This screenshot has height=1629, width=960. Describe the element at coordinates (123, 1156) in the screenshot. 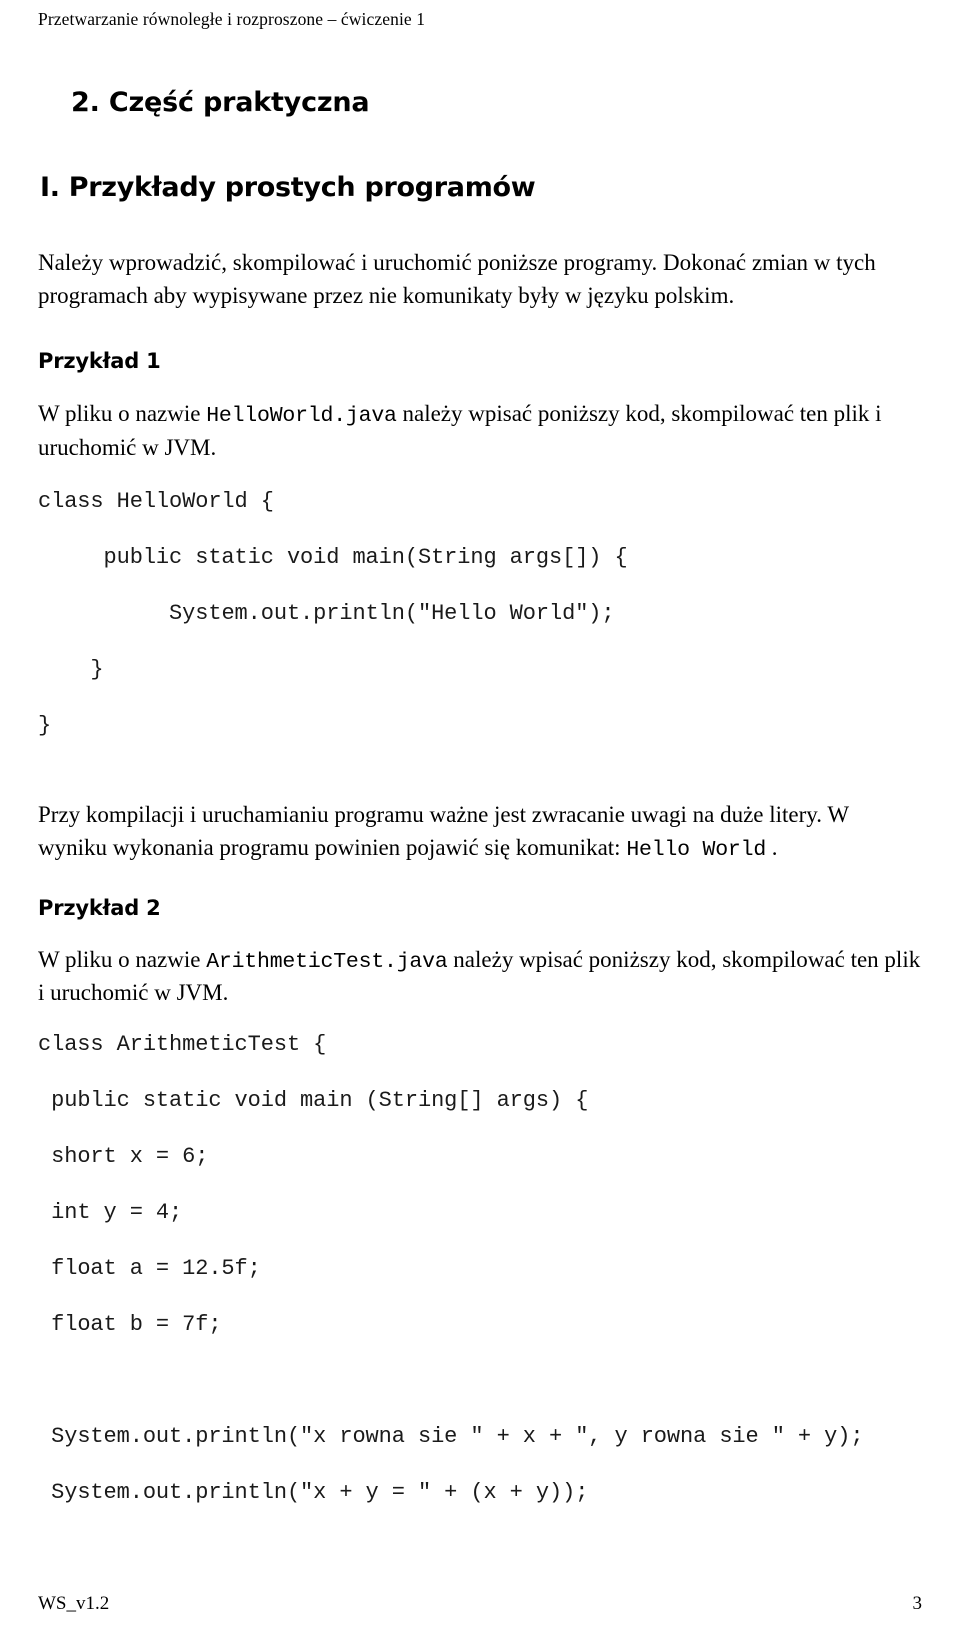

I see `code-line: short x = 6;` at that location.